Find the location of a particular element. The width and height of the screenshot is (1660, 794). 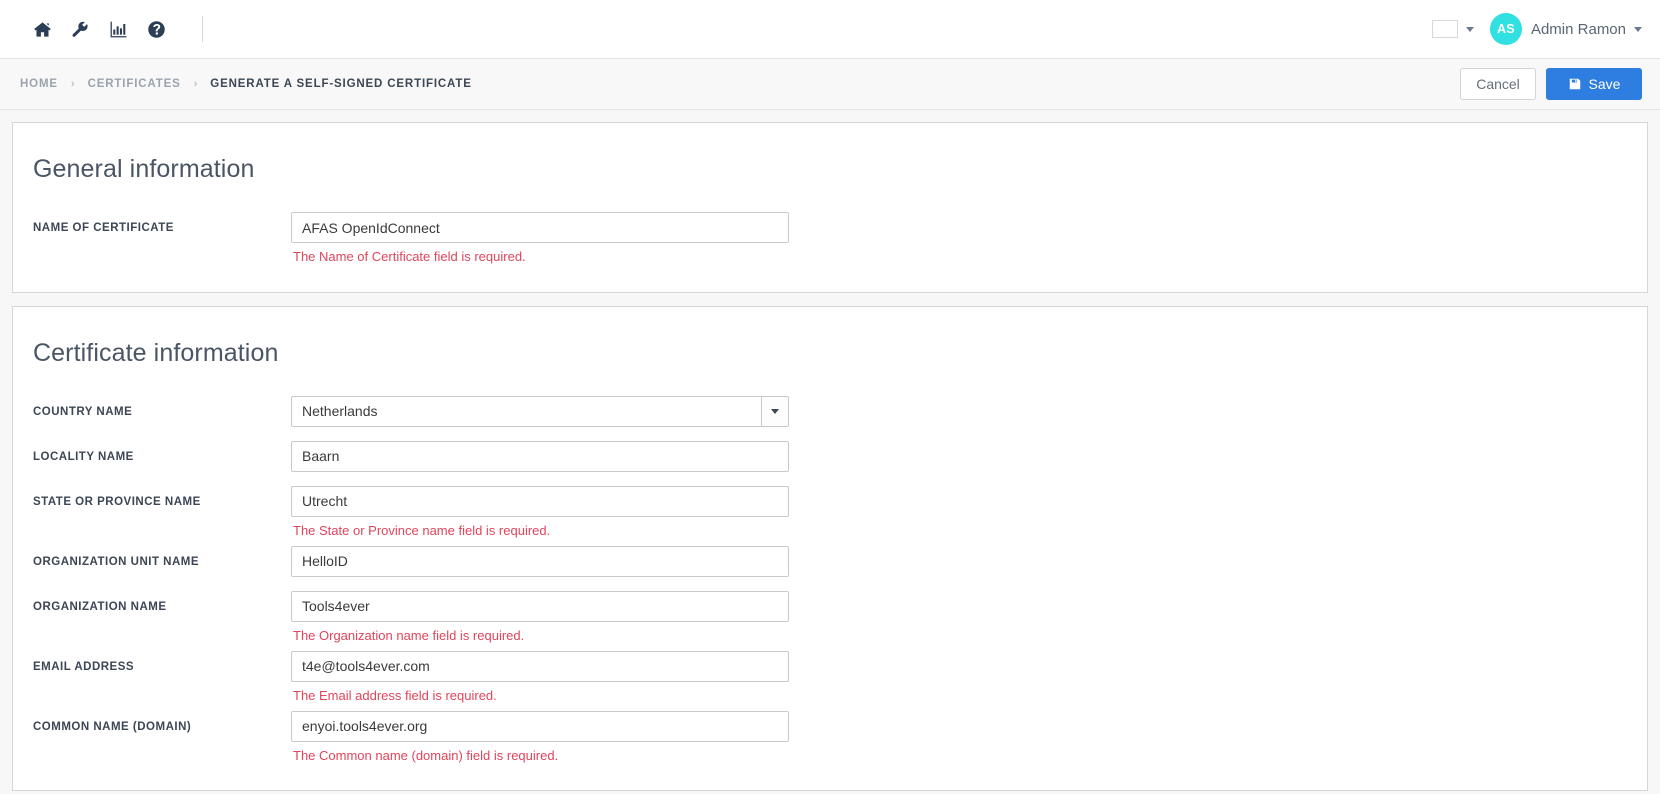

top-nav-icon-group is located at coordinates (113, 29).